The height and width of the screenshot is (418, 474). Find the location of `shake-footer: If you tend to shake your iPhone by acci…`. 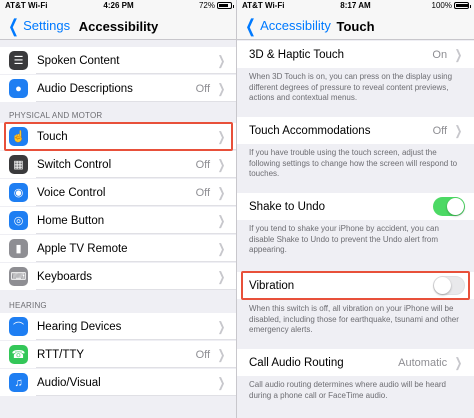

shake-footer: If you tend to shake your iPhone by acci… is located at coordinates (344, 239).